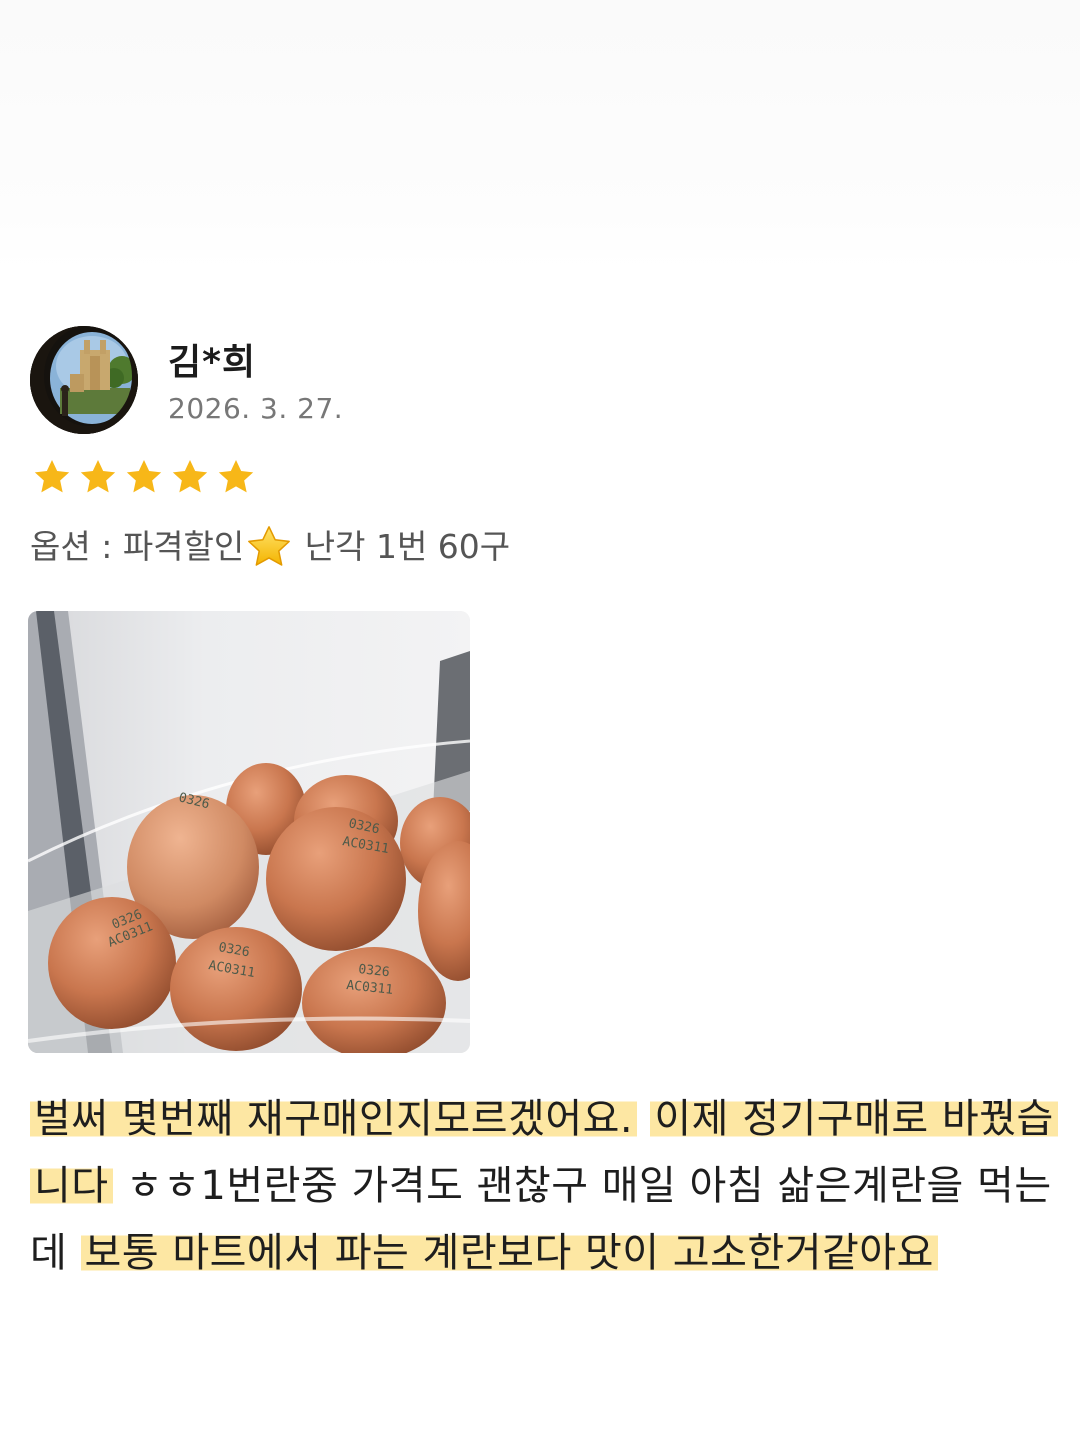 The height and width of the screenshot is (1440, 1080). I want to click on purchase-option: 옵션 : 파격할인 난각 1번 60구, so click(270, 545).